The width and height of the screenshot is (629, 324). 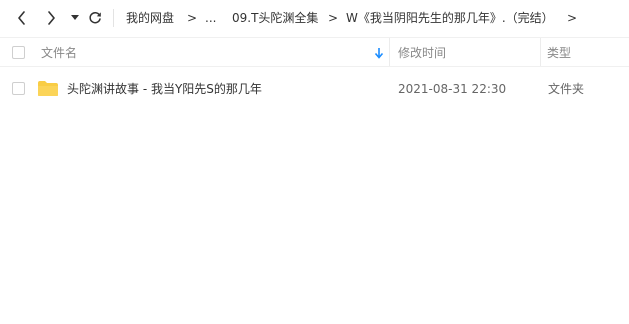 I want to click on refresh-button, so click(x=95, y=18).